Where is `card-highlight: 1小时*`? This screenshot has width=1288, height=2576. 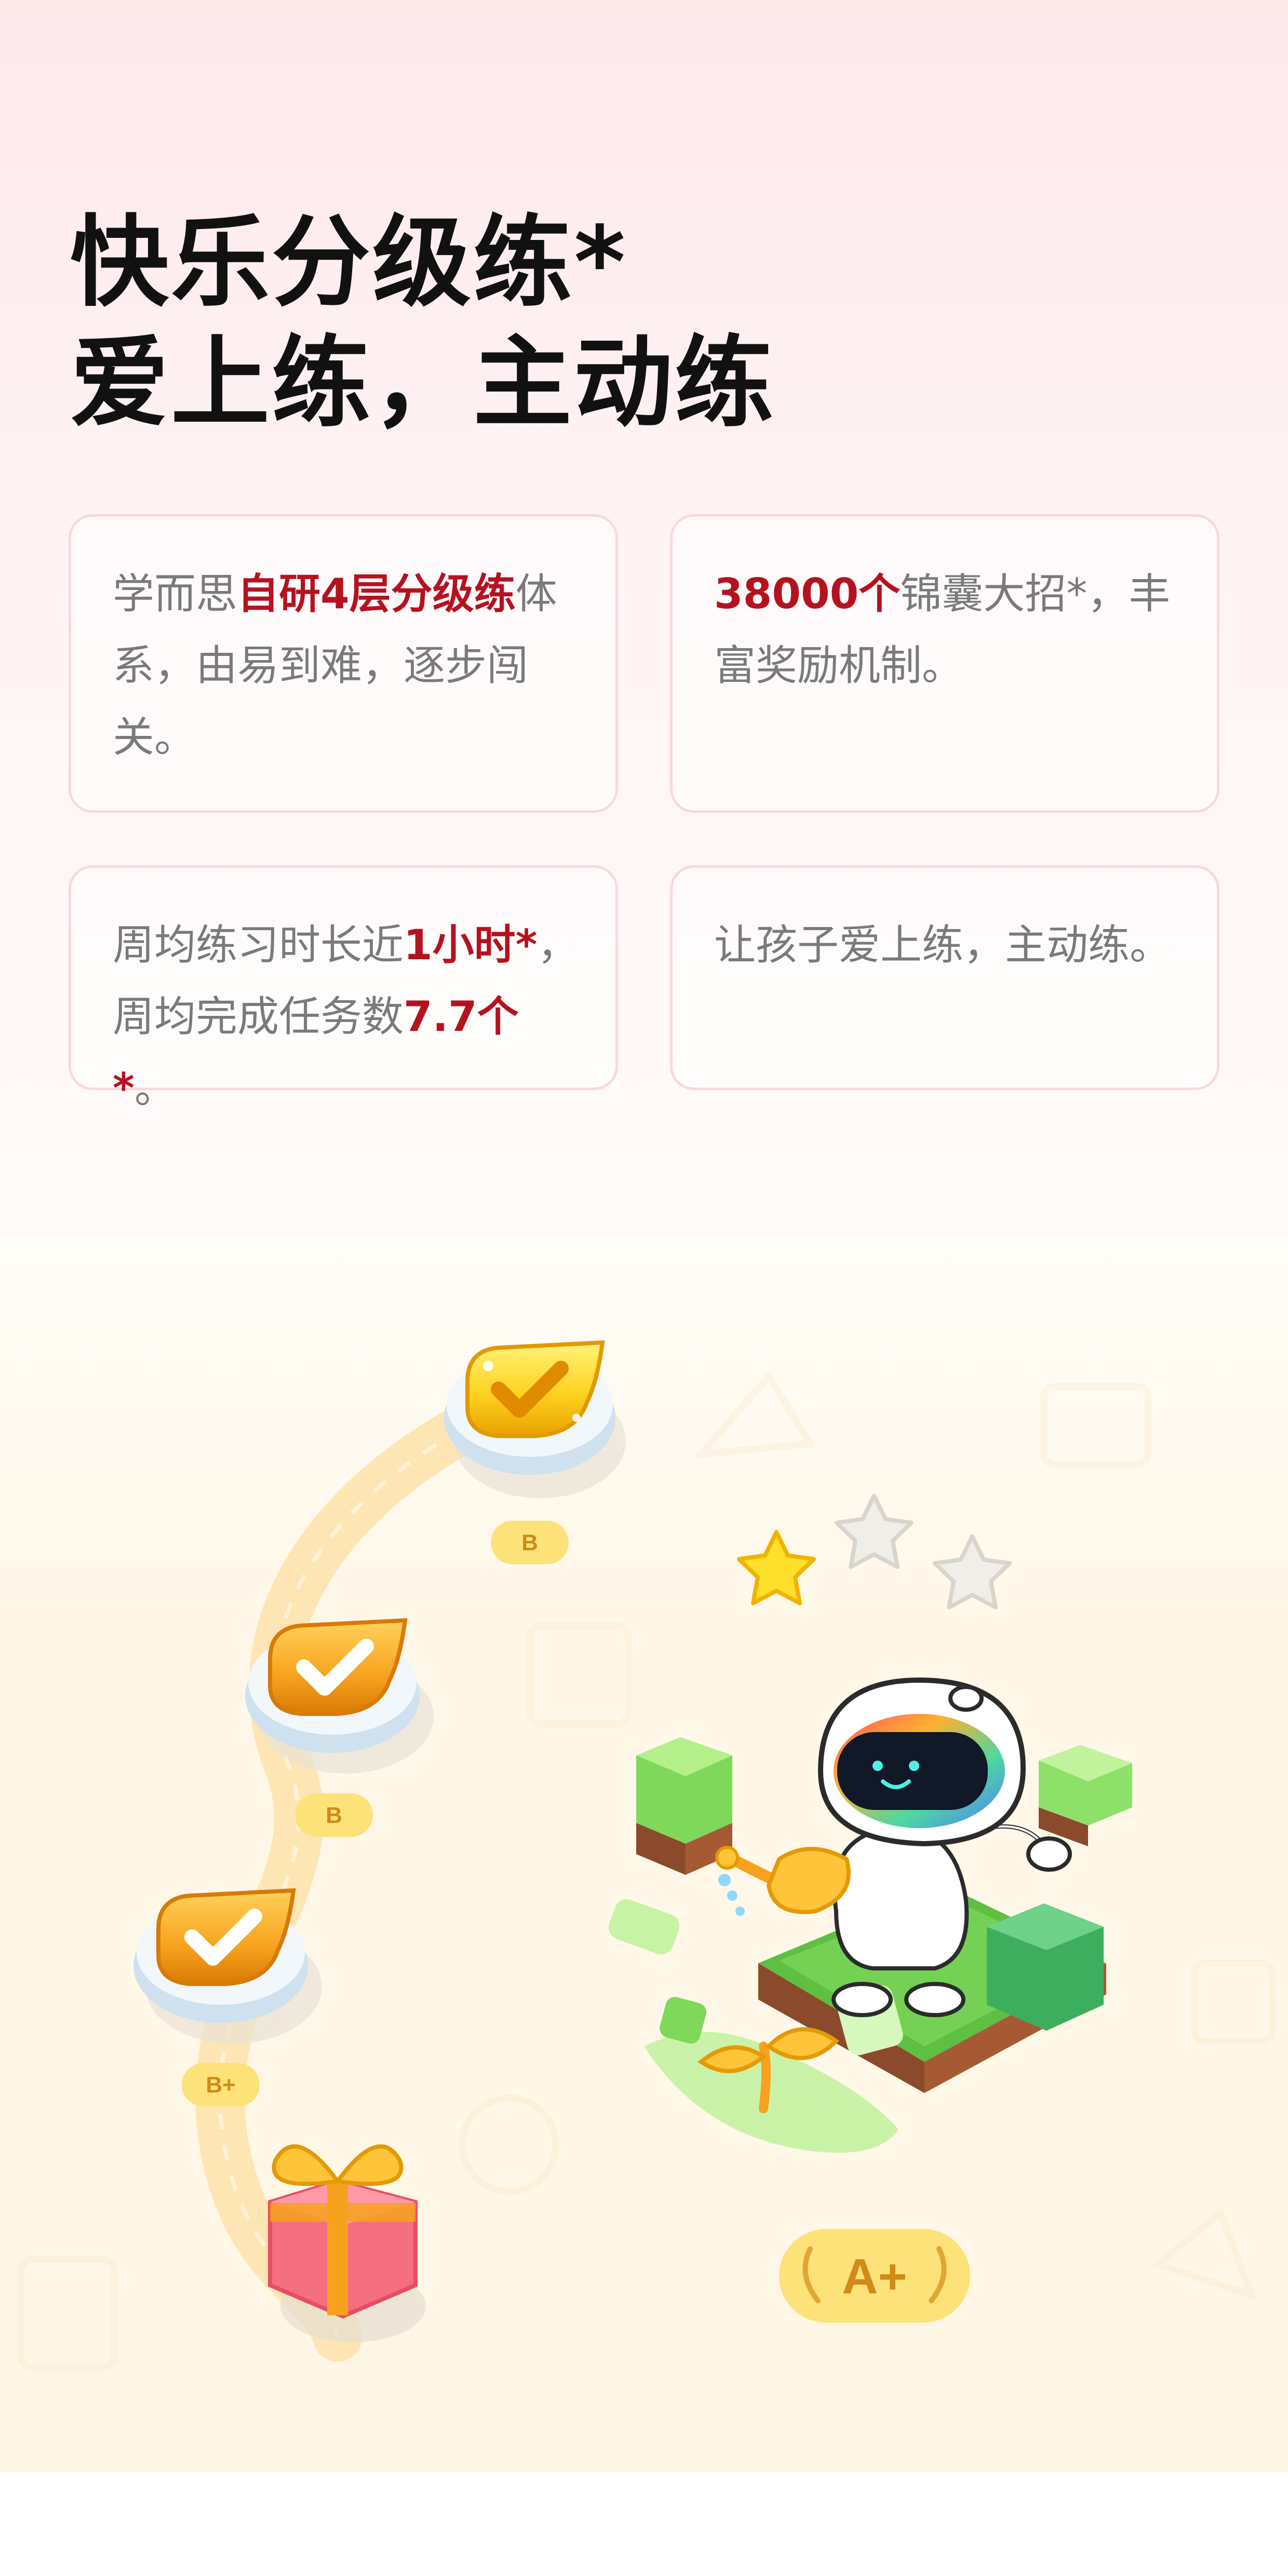
card-highlight: 1小时* is located at coordinates (471, 945).